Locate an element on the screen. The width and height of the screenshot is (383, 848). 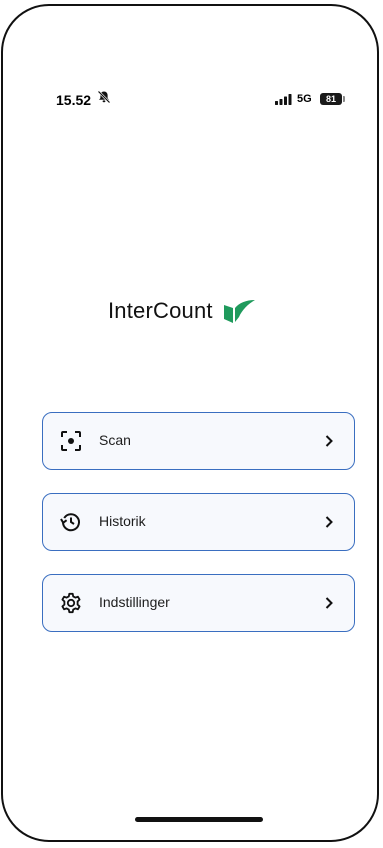
scan-button-label: Scan is located at coordinates (115, 440).